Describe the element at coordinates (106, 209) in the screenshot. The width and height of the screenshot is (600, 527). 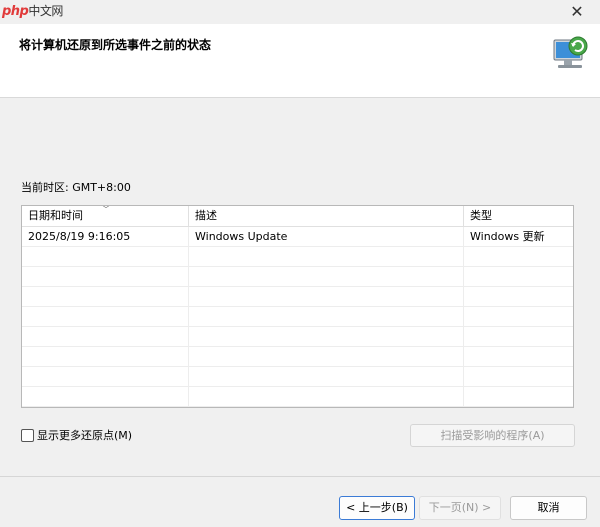
I see `sort-down-icon: ﹀` at that location.